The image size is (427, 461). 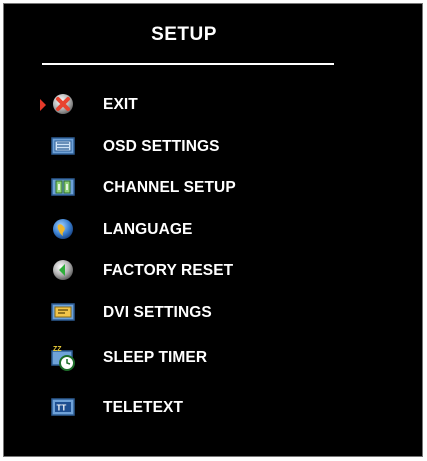 I want to click on menu-item-label: TELETEXT, so click(x=143, y=407).